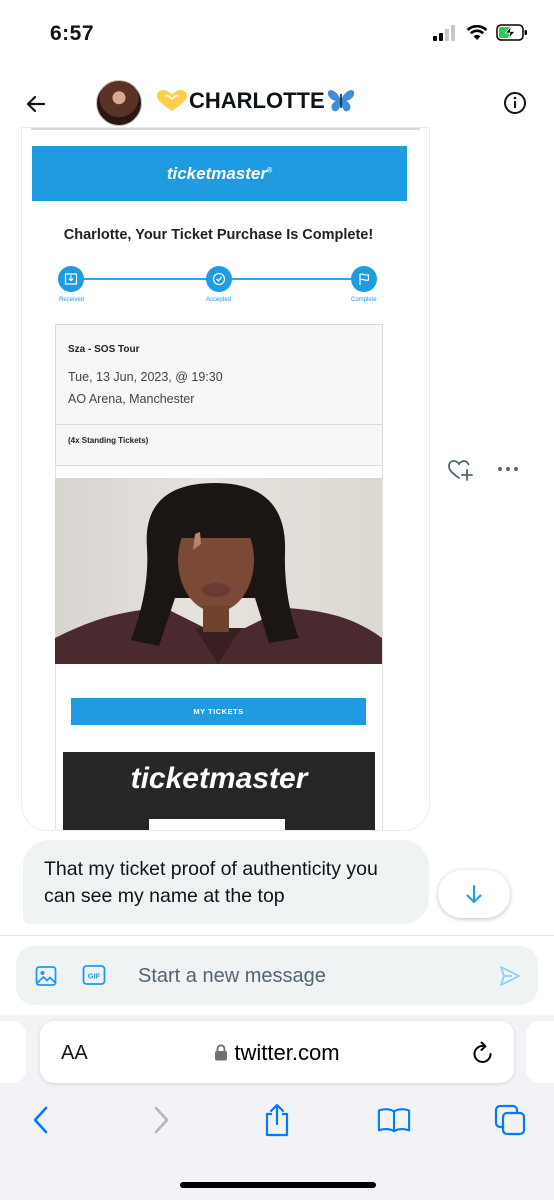 Image resolution: width=554 pixels, height=1200 pixels. I want to click on ticketmaster-footer: ticketmaster, so click(219, 791).